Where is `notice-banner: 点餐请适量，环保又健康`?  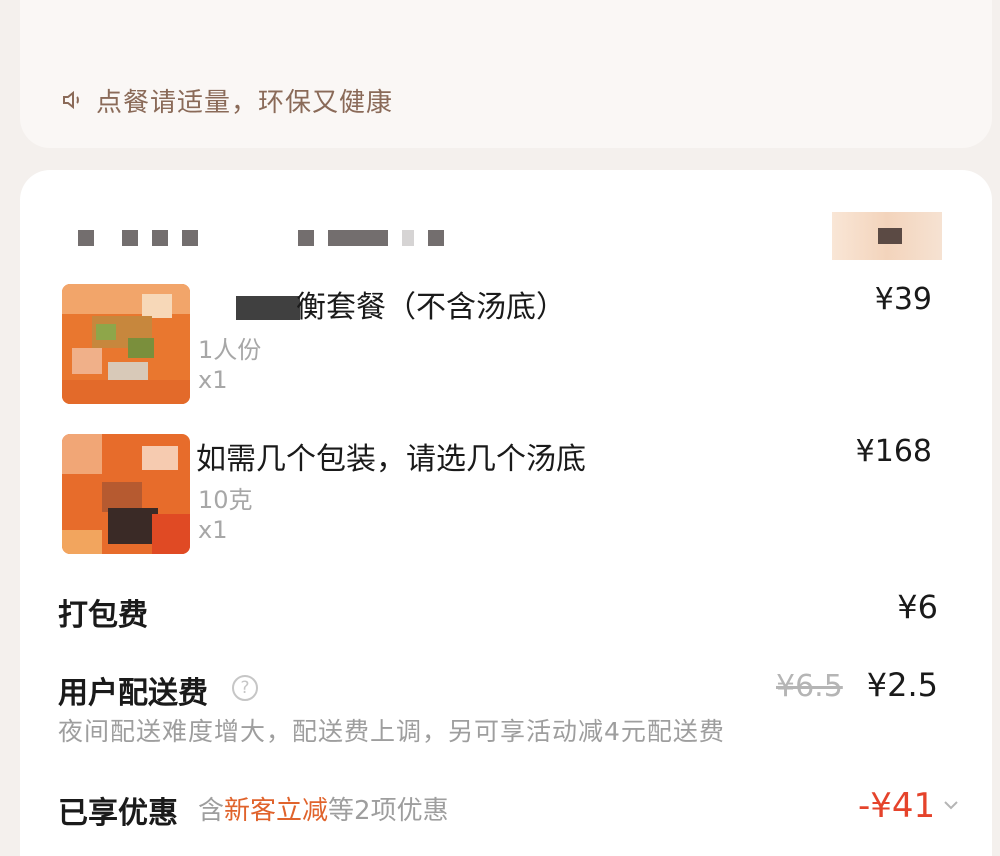
notice-banner: 点餐请适量，环保又健康 is located at coordinates (226, 100).